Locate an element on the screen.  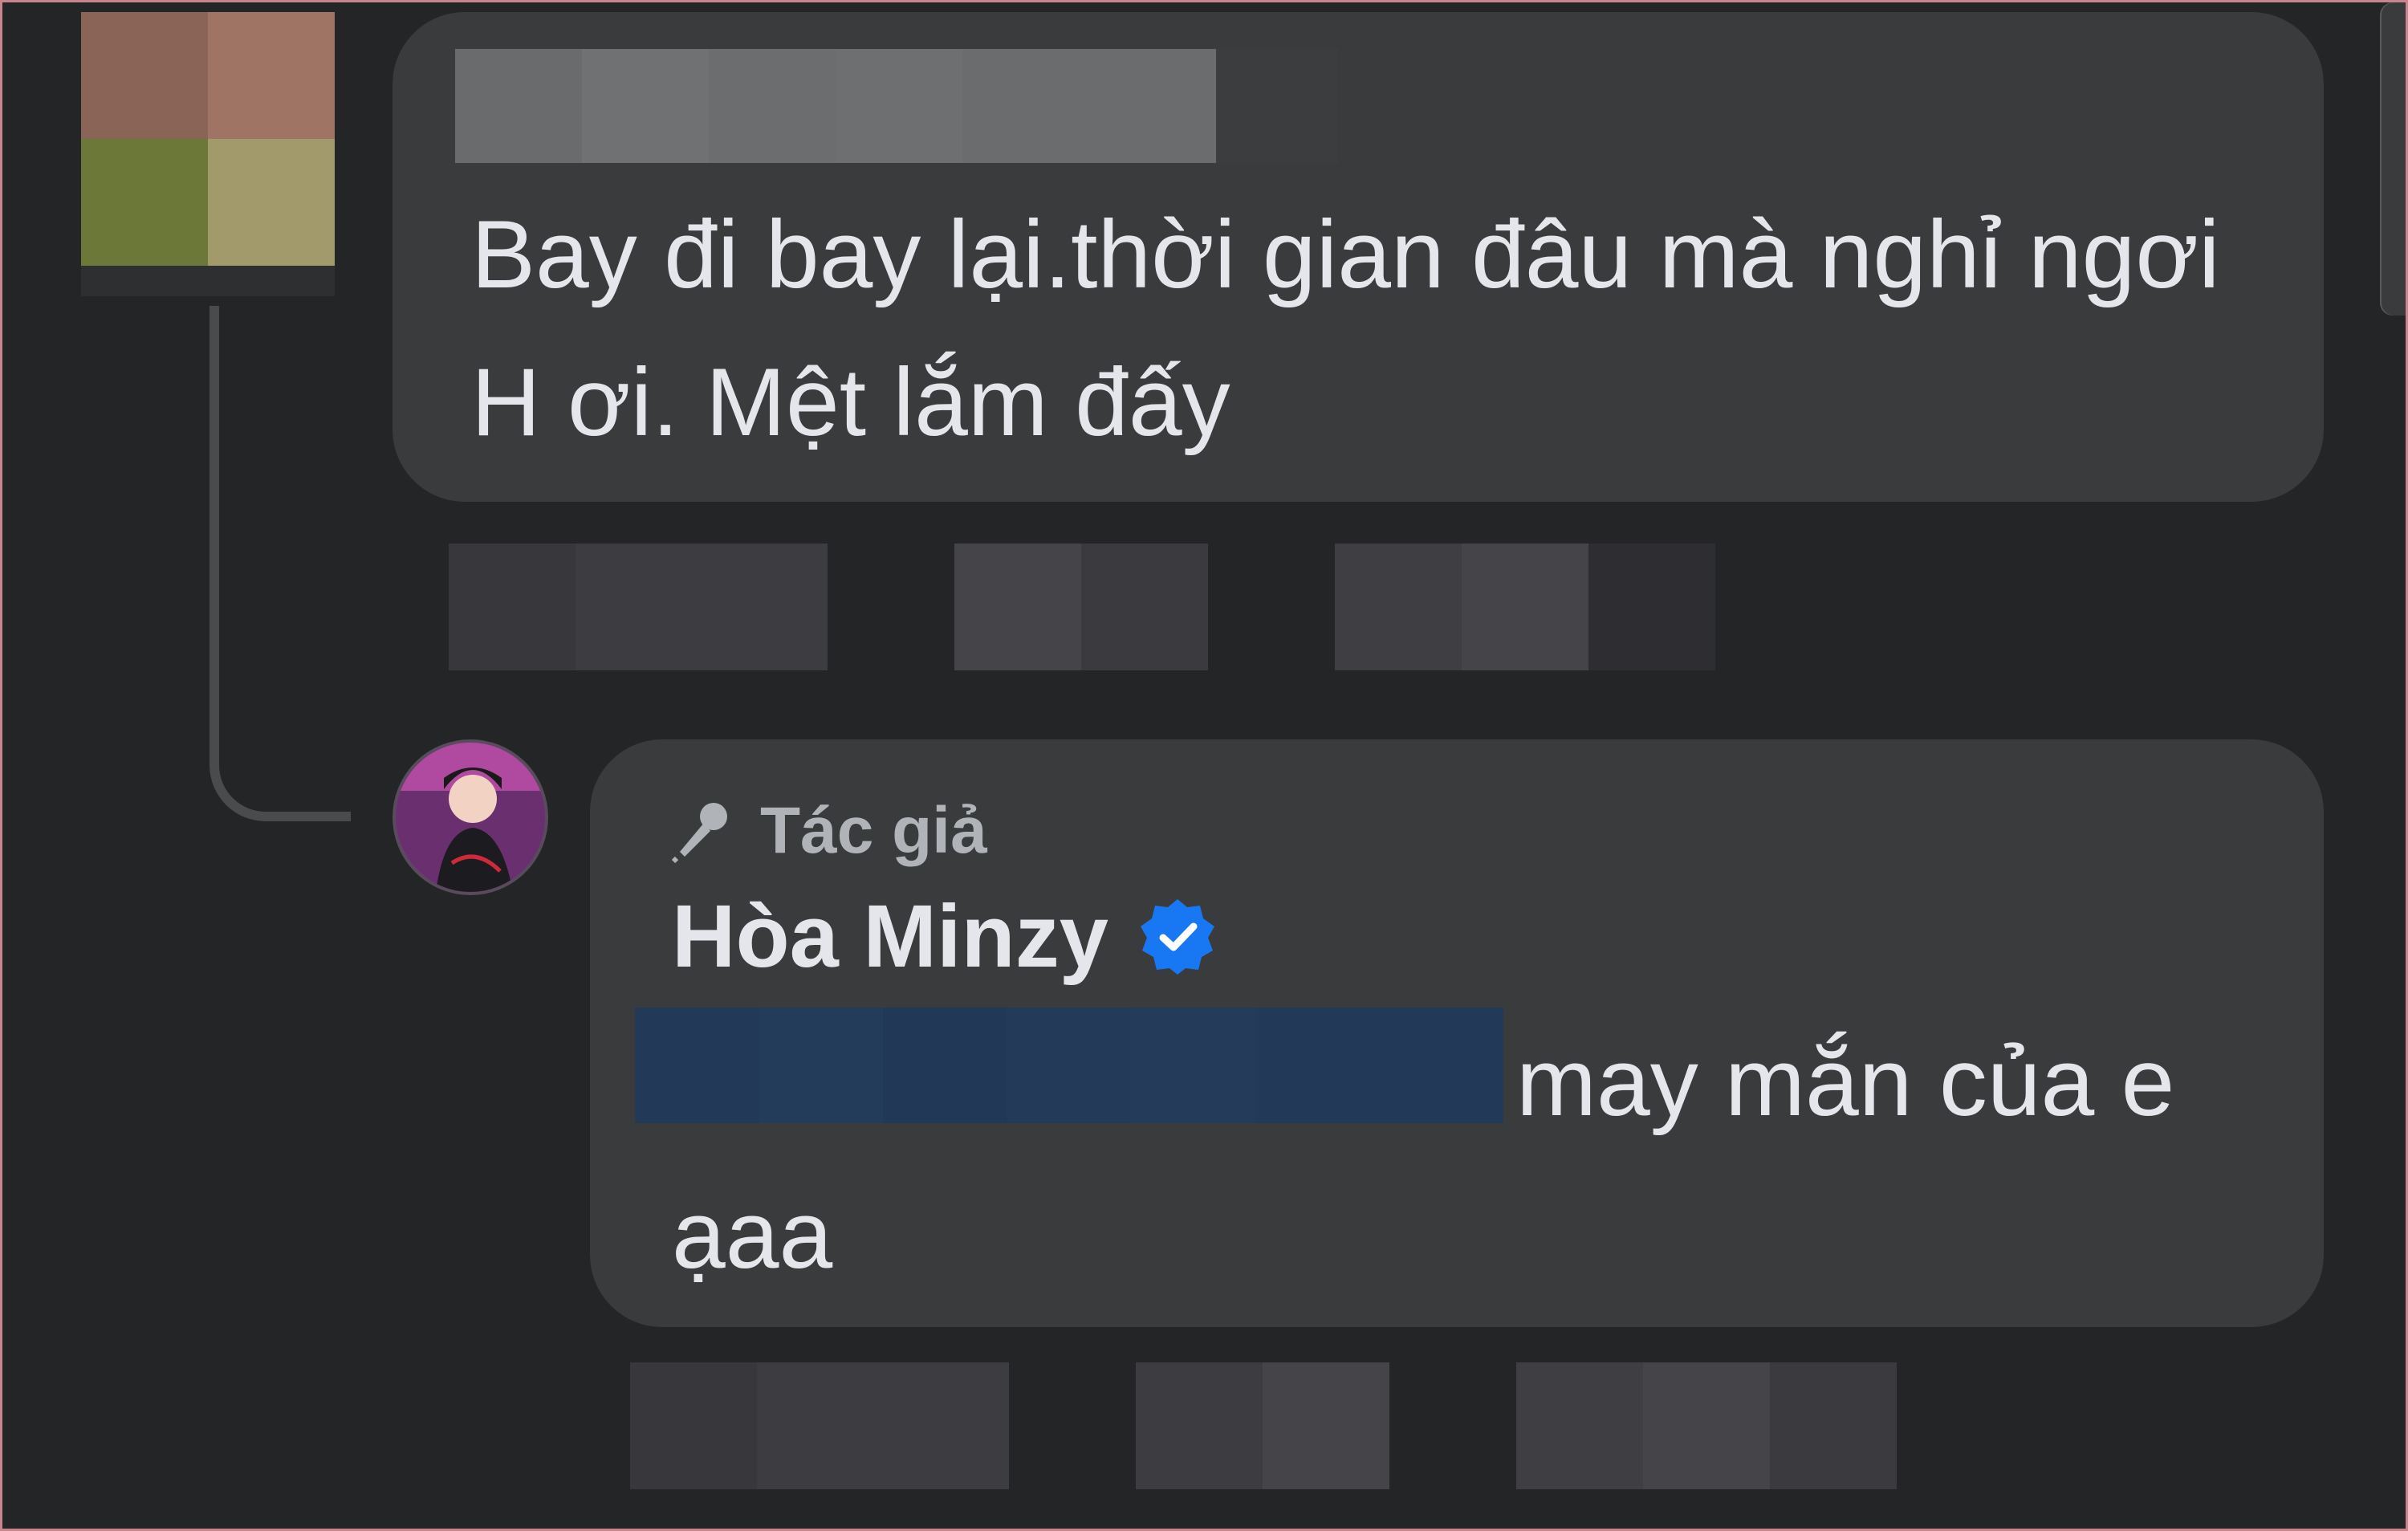
reply-author: Hòa Minzy is located at coordinates (945, 936).